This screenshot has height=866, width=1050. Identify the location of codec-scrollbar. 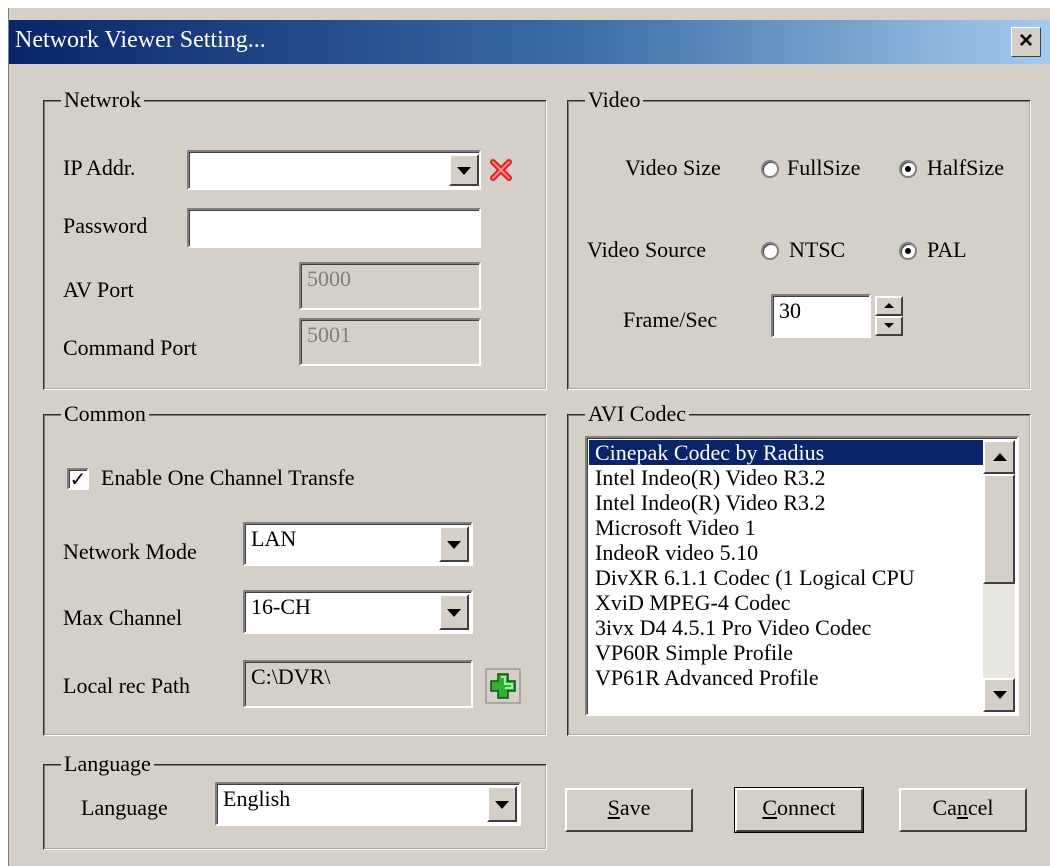
(999, 576).